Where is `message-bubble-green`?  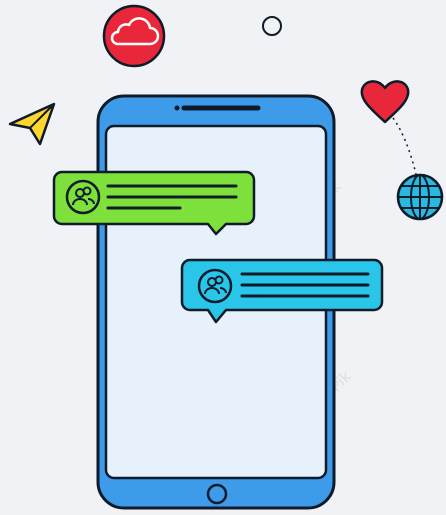 message-bubble-green is located at coordinates (154, 203).